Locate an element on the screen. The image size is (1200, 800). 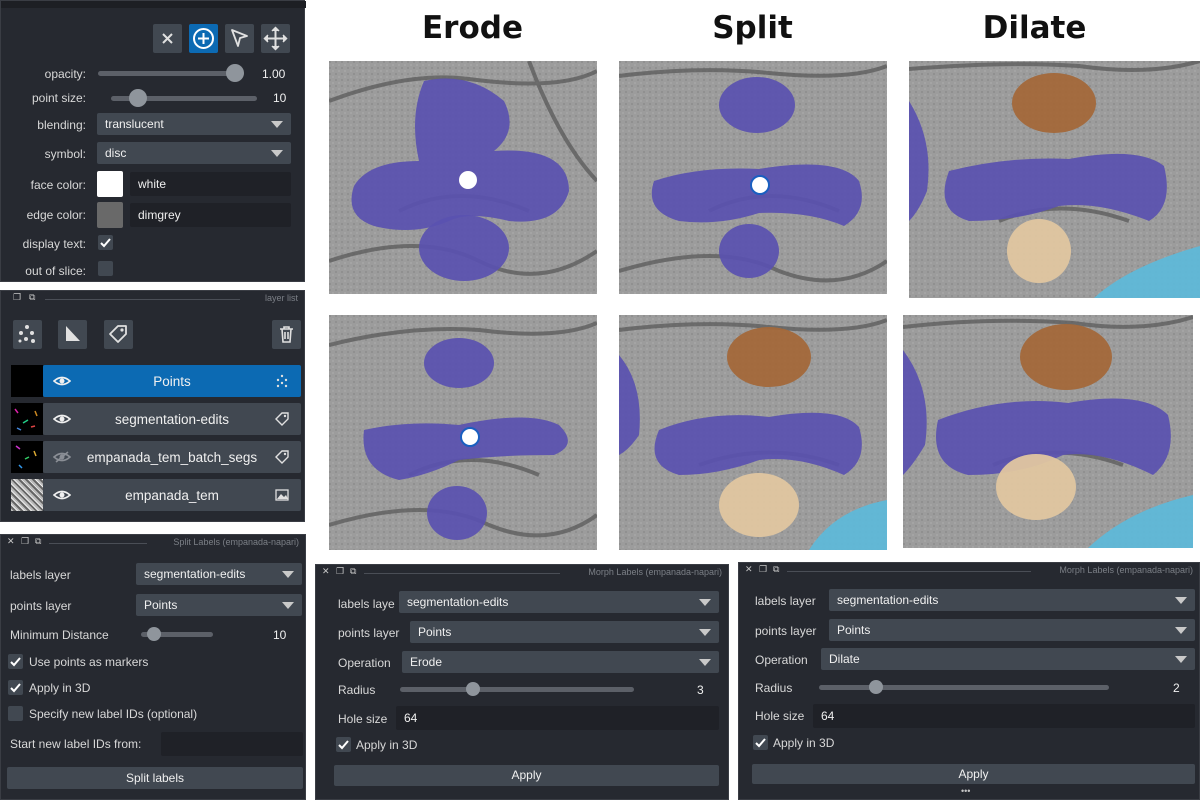
image-icon is located at coordinates (282, 495).